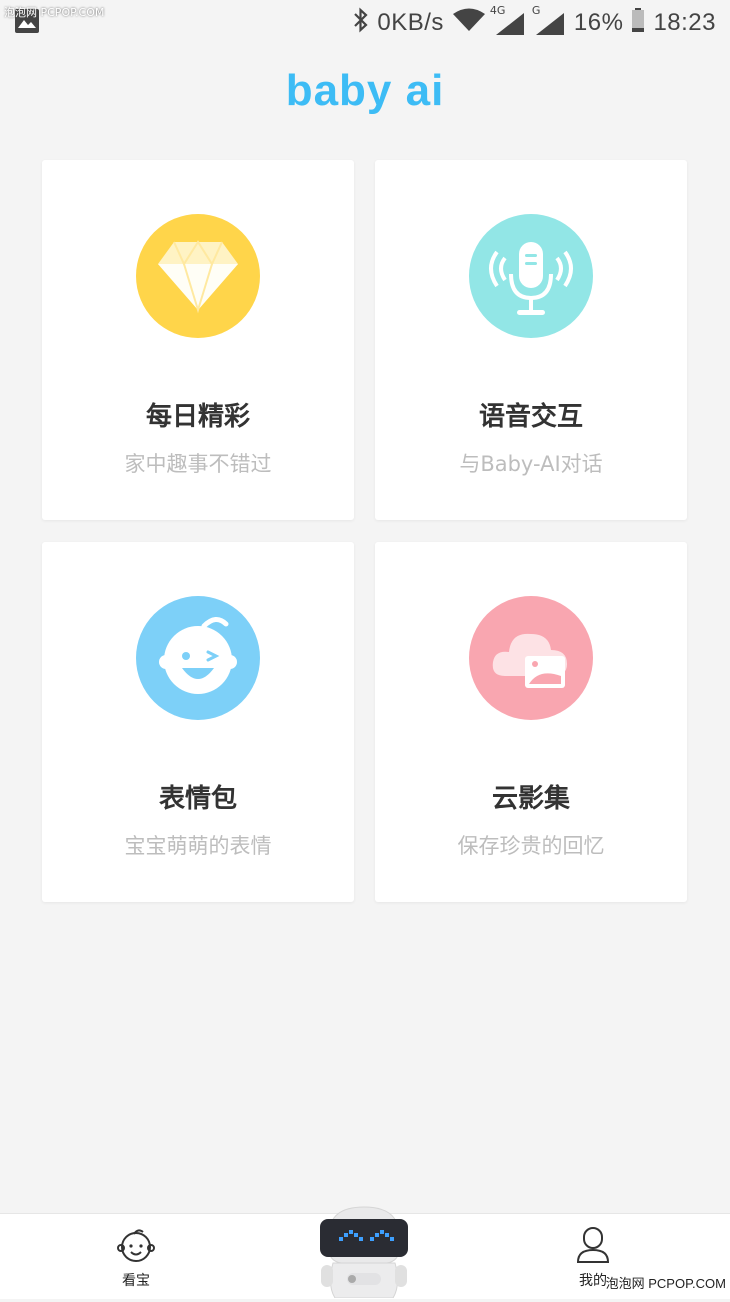 This screenshot has width=730, height=1302. Describe the element at coordinates (531, 846) in the screenshot. I see `card-subtitle: 保存珍贵的回忆` at that location.